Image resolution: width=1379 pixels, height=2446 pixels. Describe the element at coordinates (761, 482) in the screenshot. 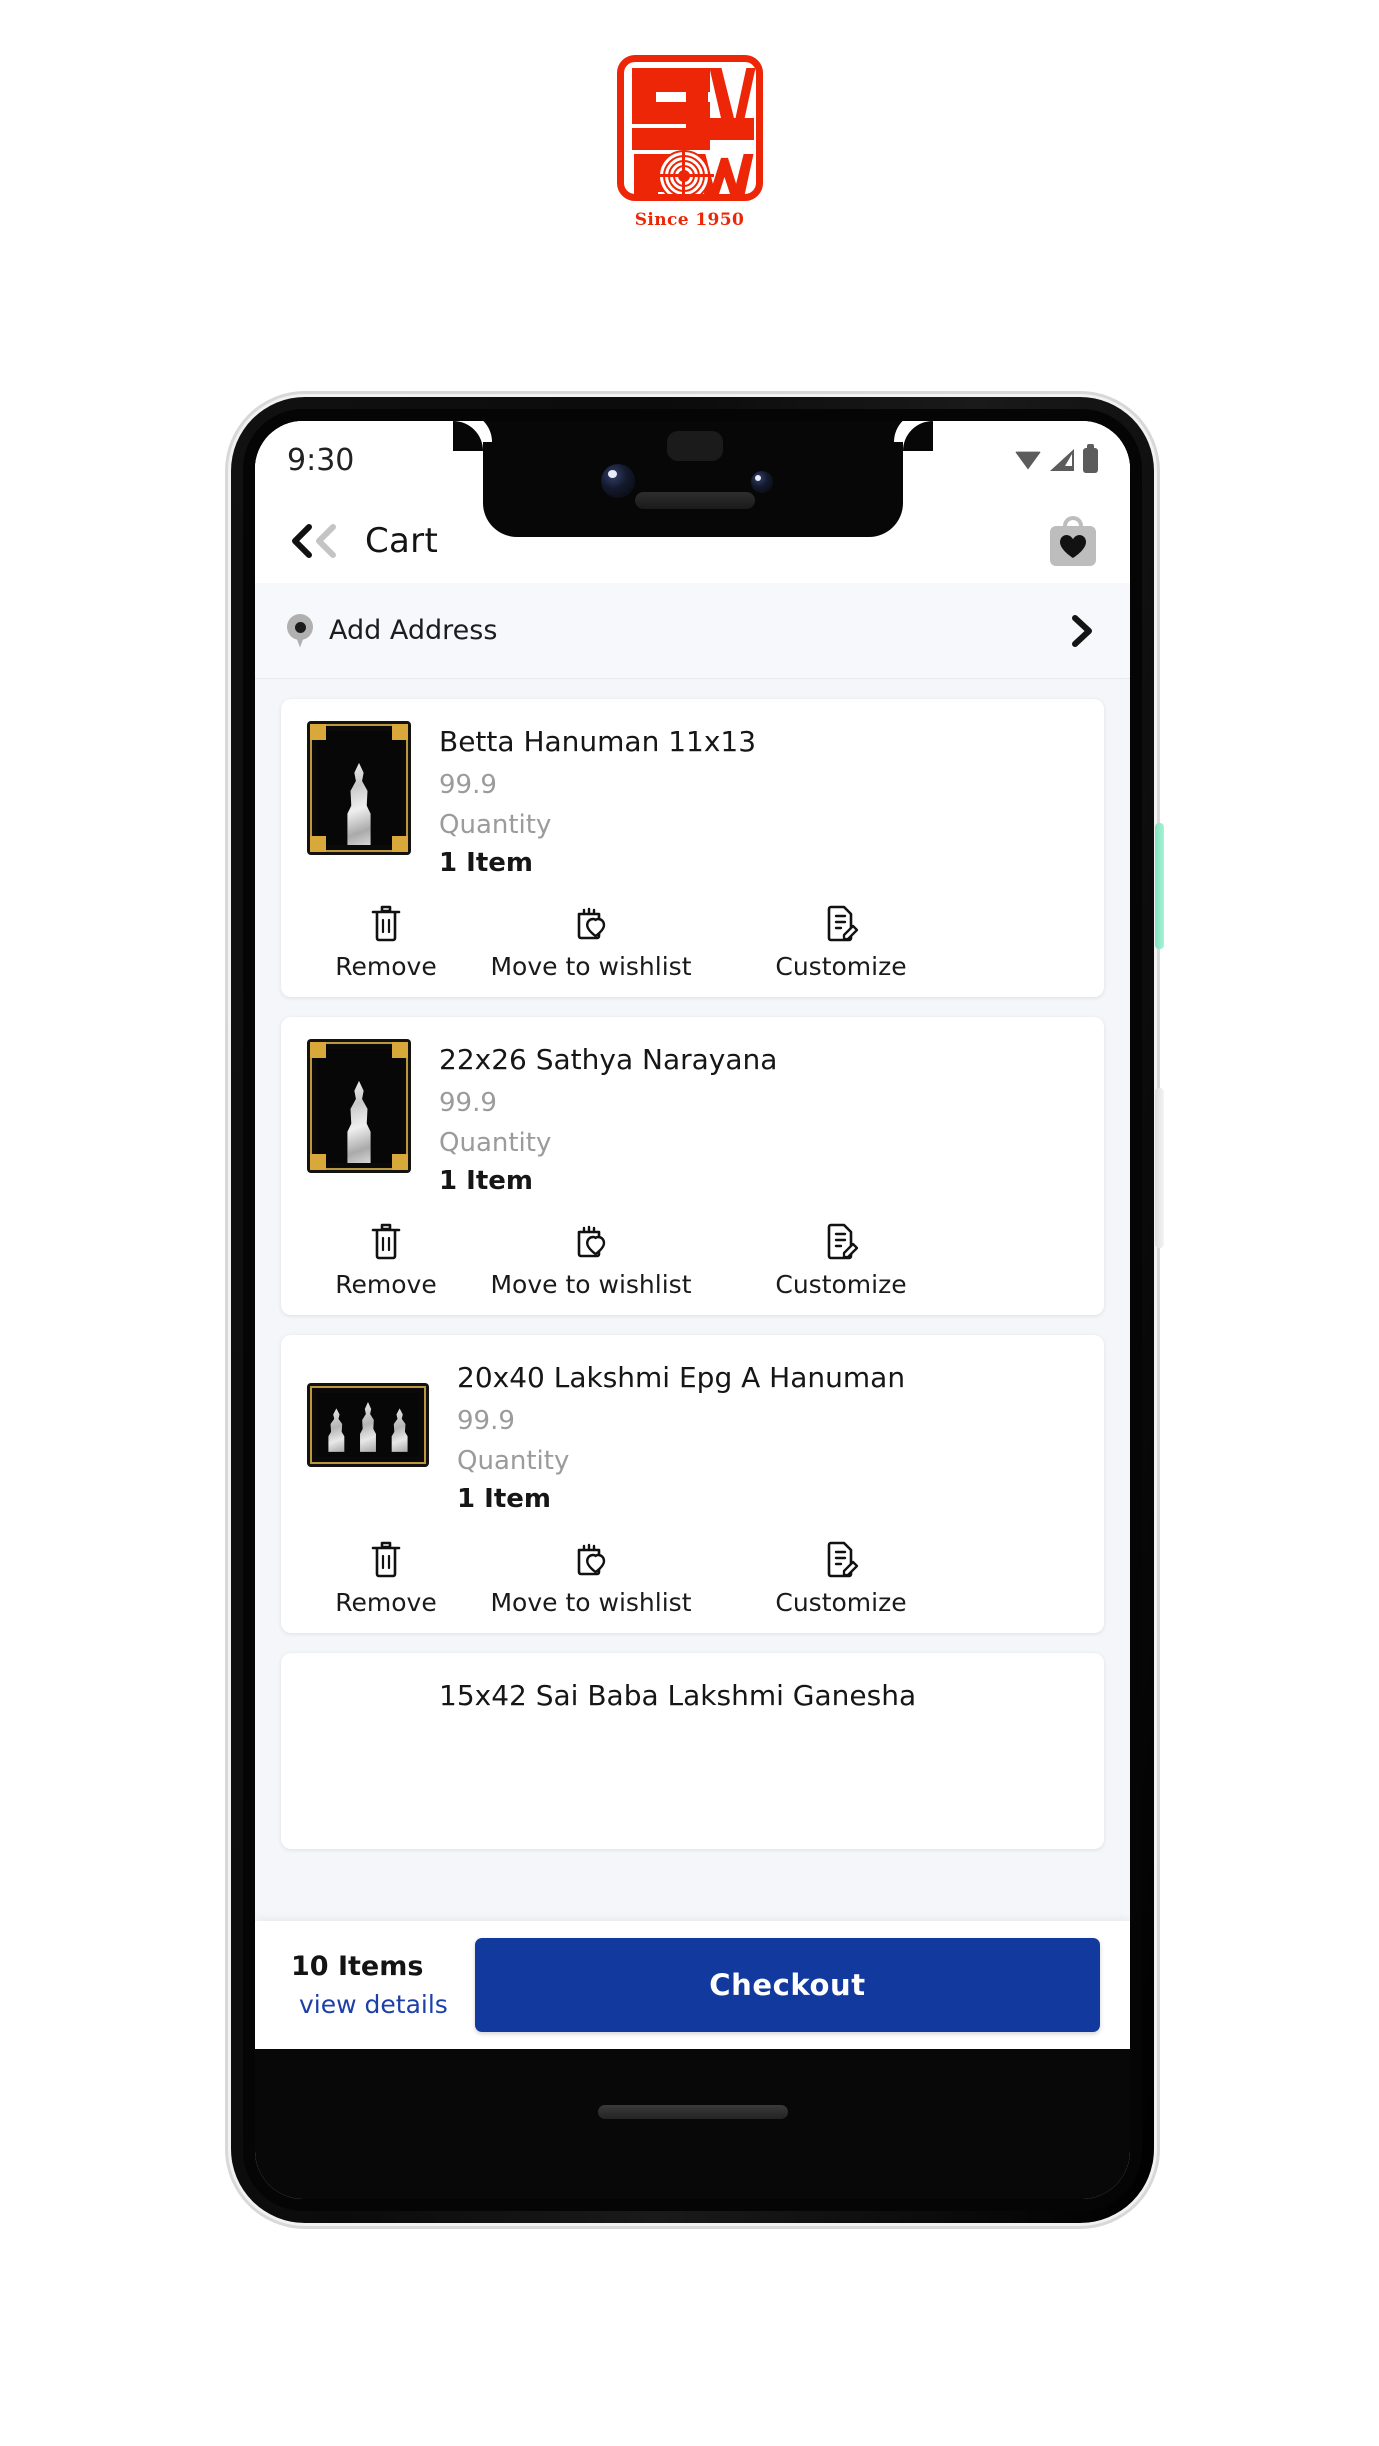

I see `front-camera-secondary-icon` at that location.